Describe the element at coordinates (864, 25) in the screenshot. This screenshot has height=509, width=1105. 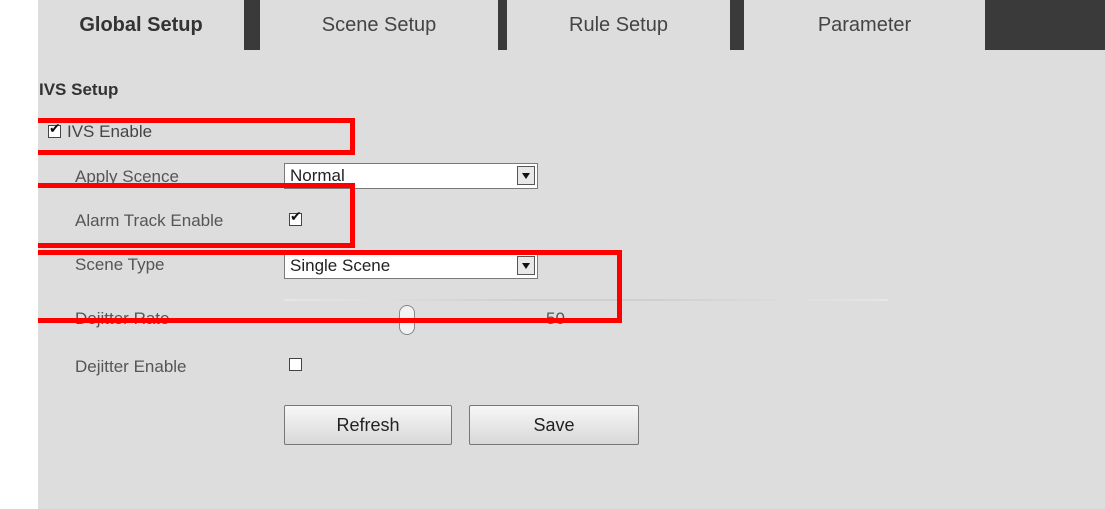
I see `tab-parameter: Parameter` at that location.